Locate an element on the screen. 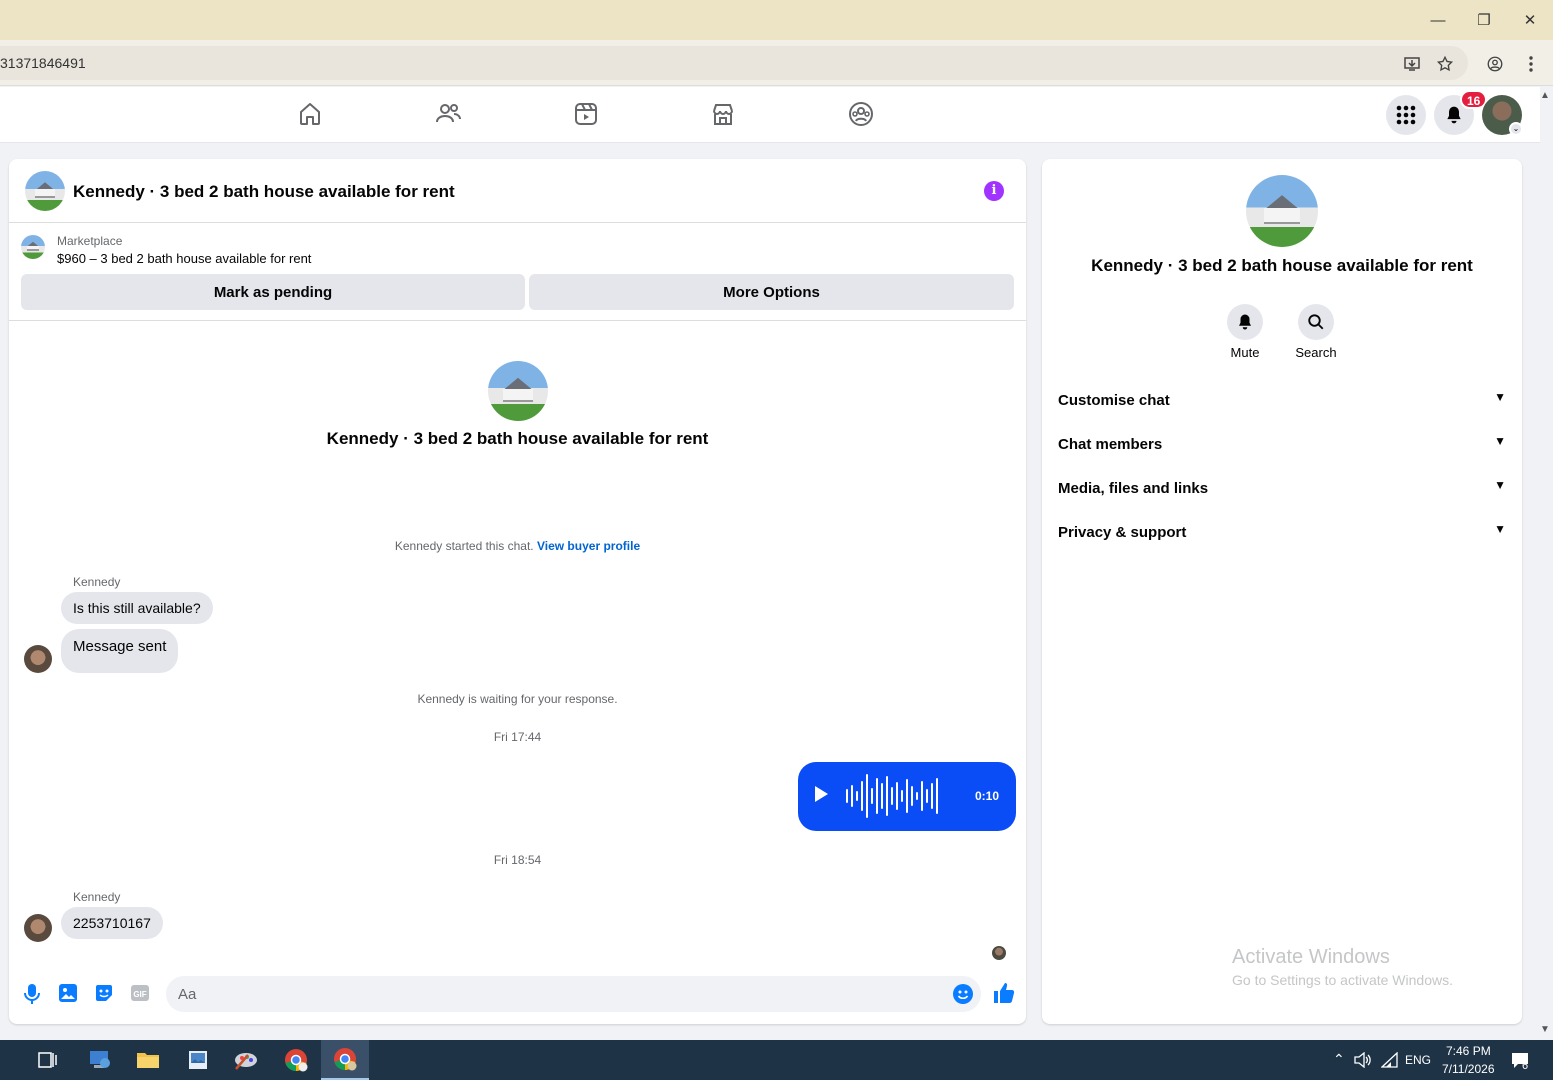 The width and height of the screenshot is (1553, 1080). message-bubble: 2253710167 is located at coordinates (112, 923).